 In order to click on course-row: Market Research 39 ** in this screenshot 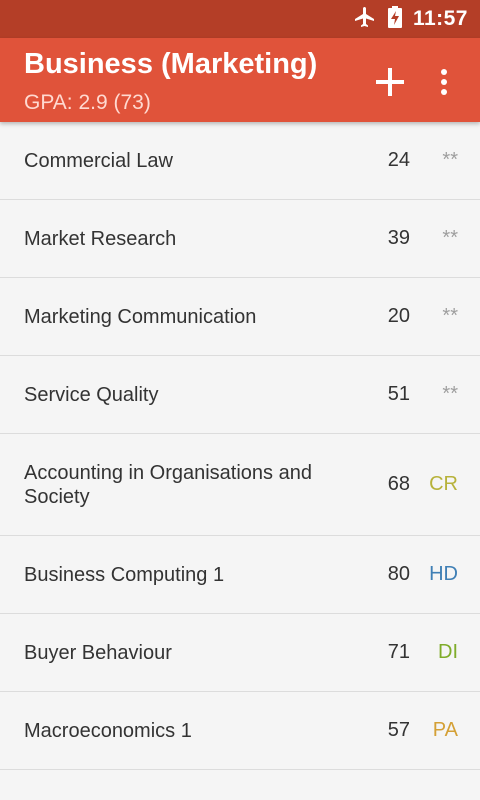, I will do `click(240, 239)`.